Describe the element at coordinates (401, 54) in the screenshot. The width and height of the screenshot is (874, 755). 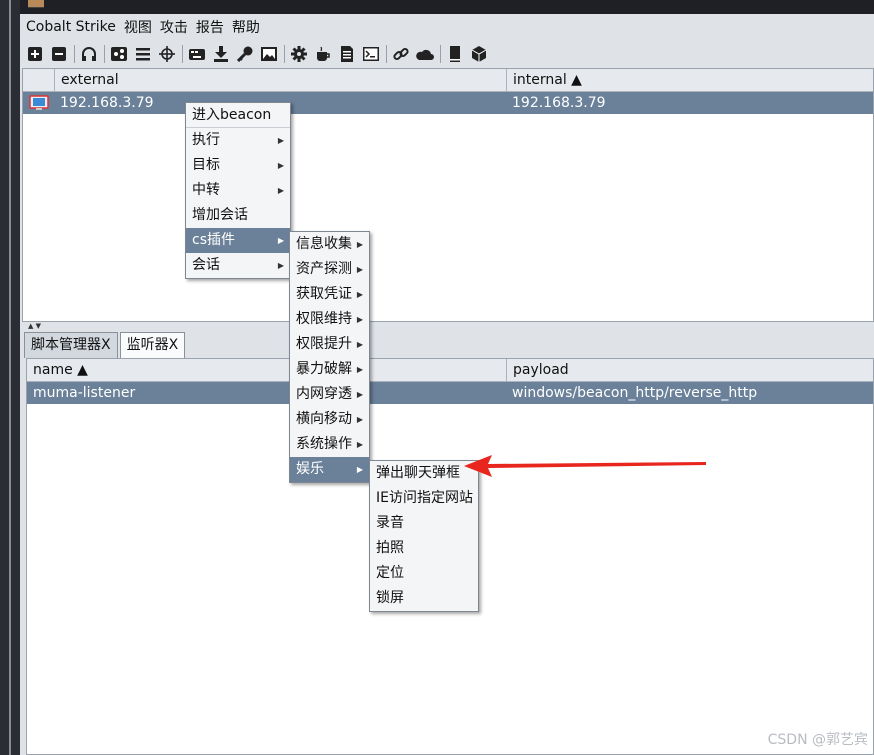
I see `link-icon` at that location.